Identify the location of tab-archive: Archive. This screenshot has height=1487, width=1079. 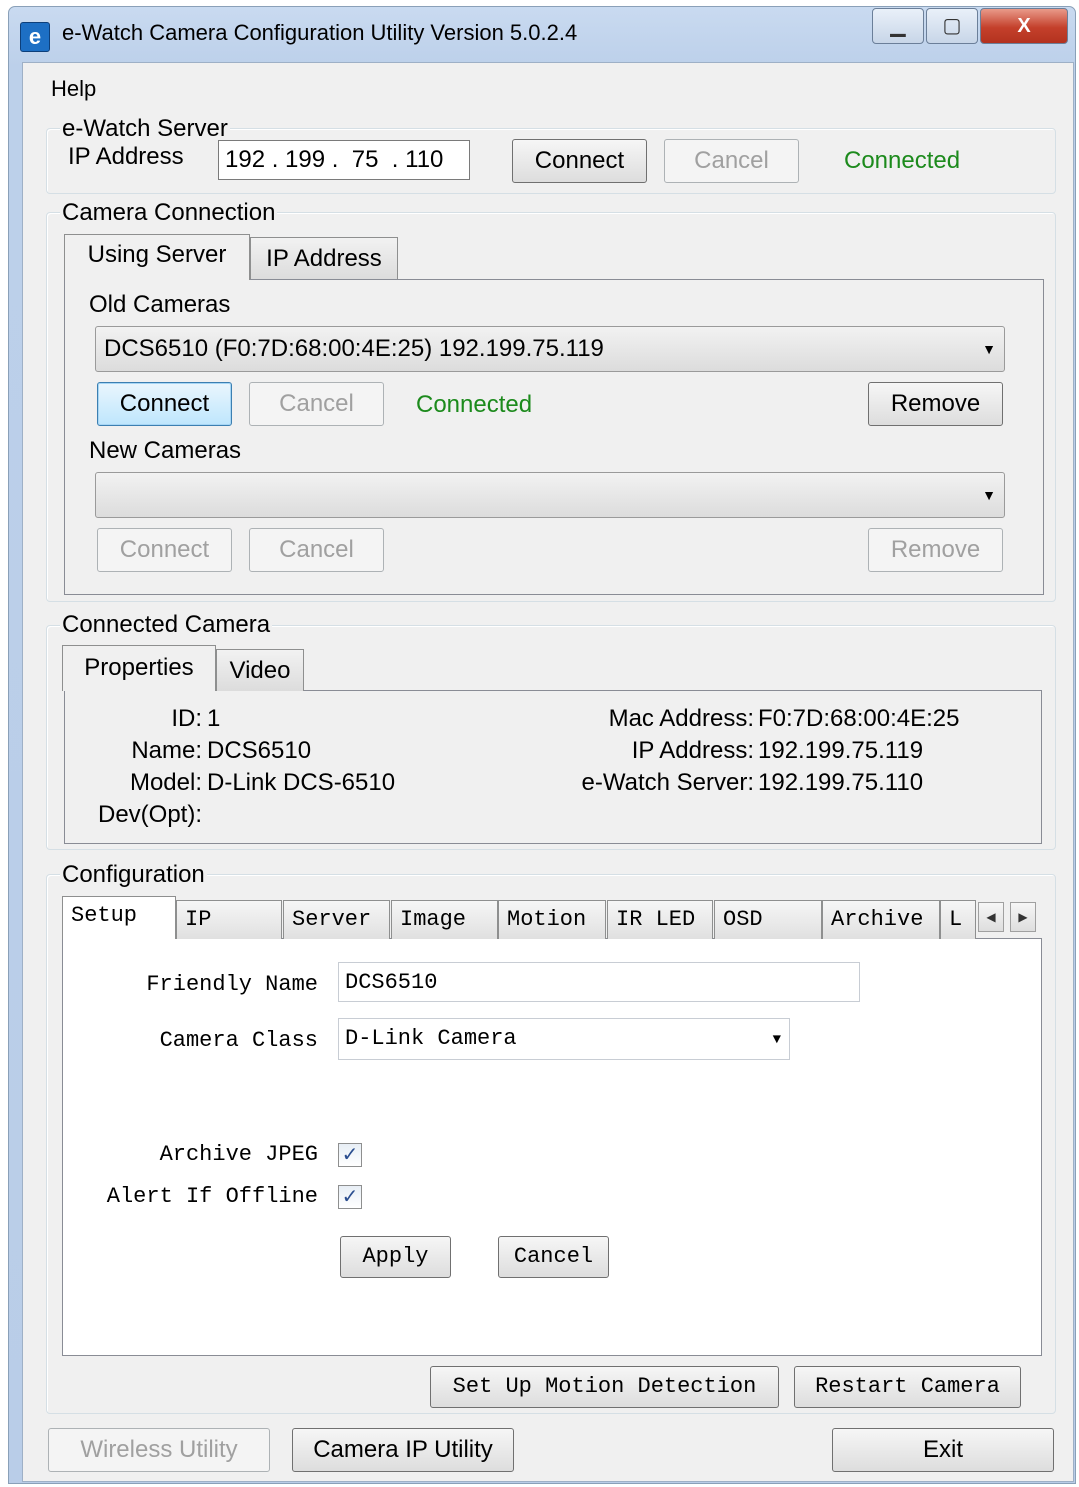
(881, 919).